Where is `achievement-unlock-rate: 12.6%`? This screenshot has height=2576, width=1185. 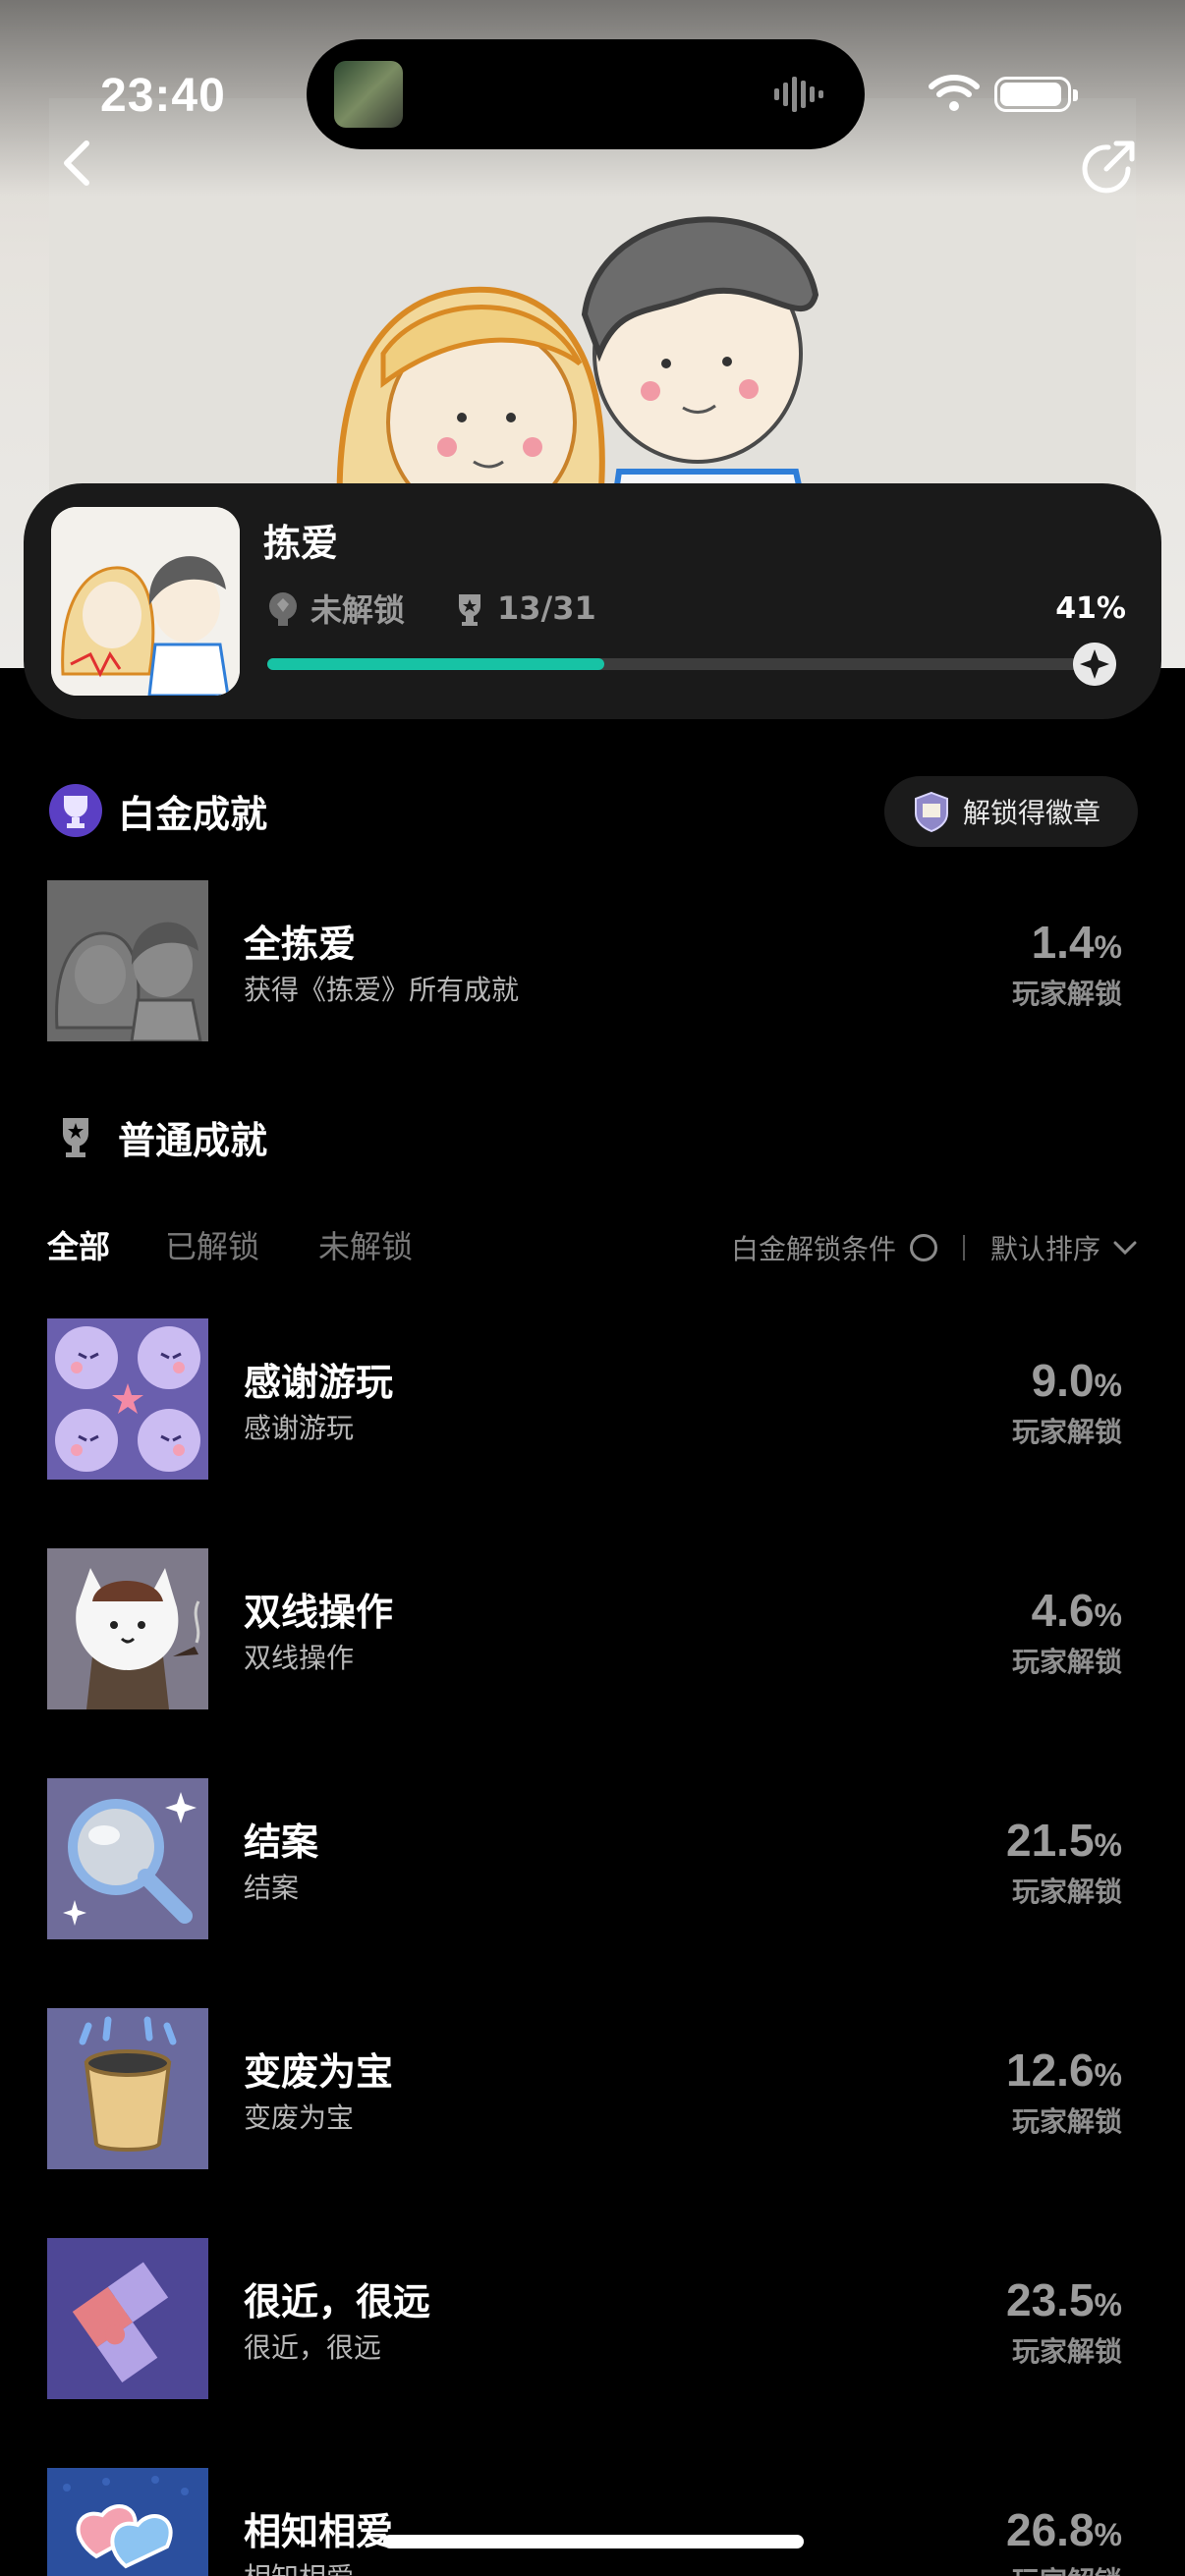 achievement-unlock-rate: 12.6% is located at coordinates (1064, 2070).